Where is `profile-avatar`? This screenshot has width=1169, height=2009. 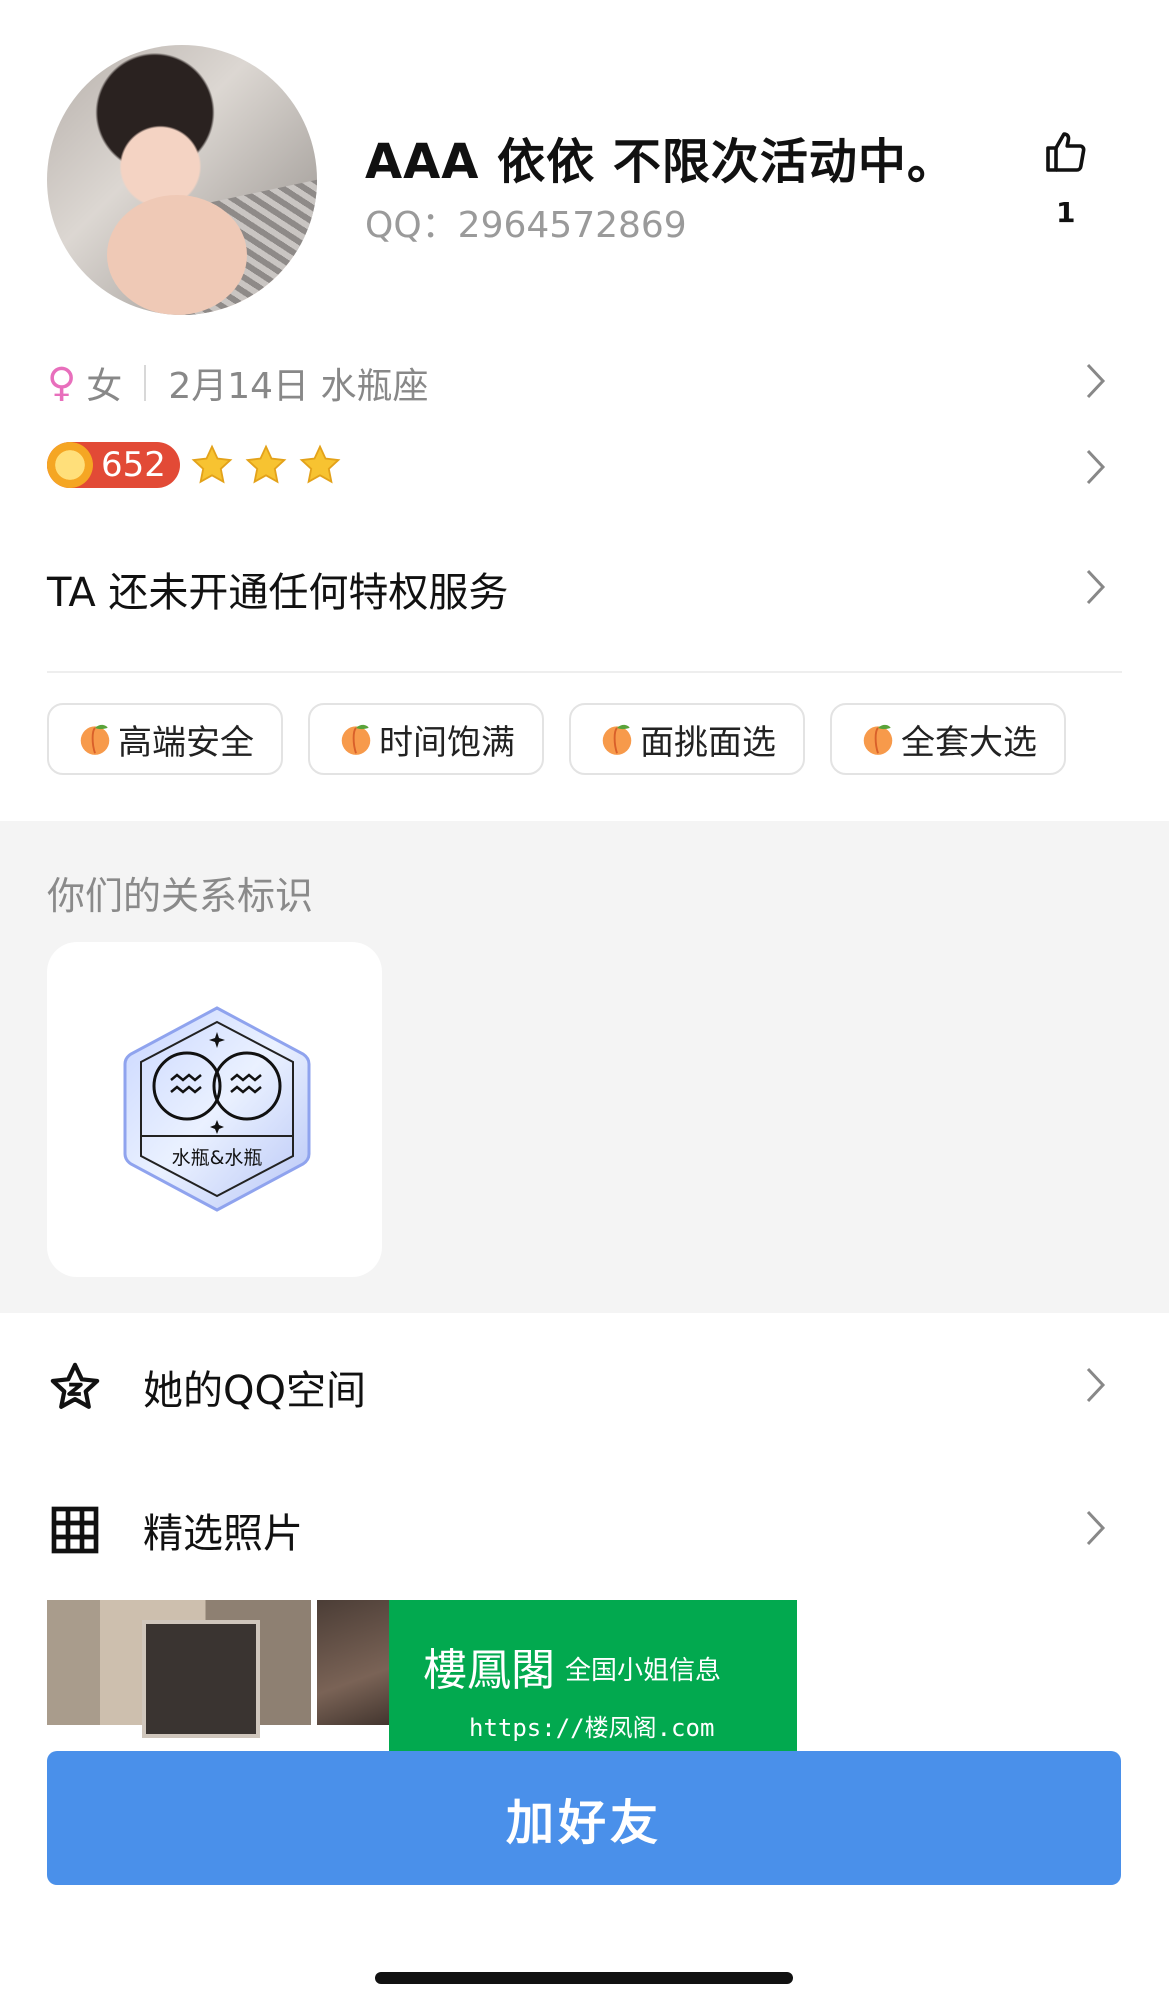 profile-avatar is located at coordinates (182, 180).